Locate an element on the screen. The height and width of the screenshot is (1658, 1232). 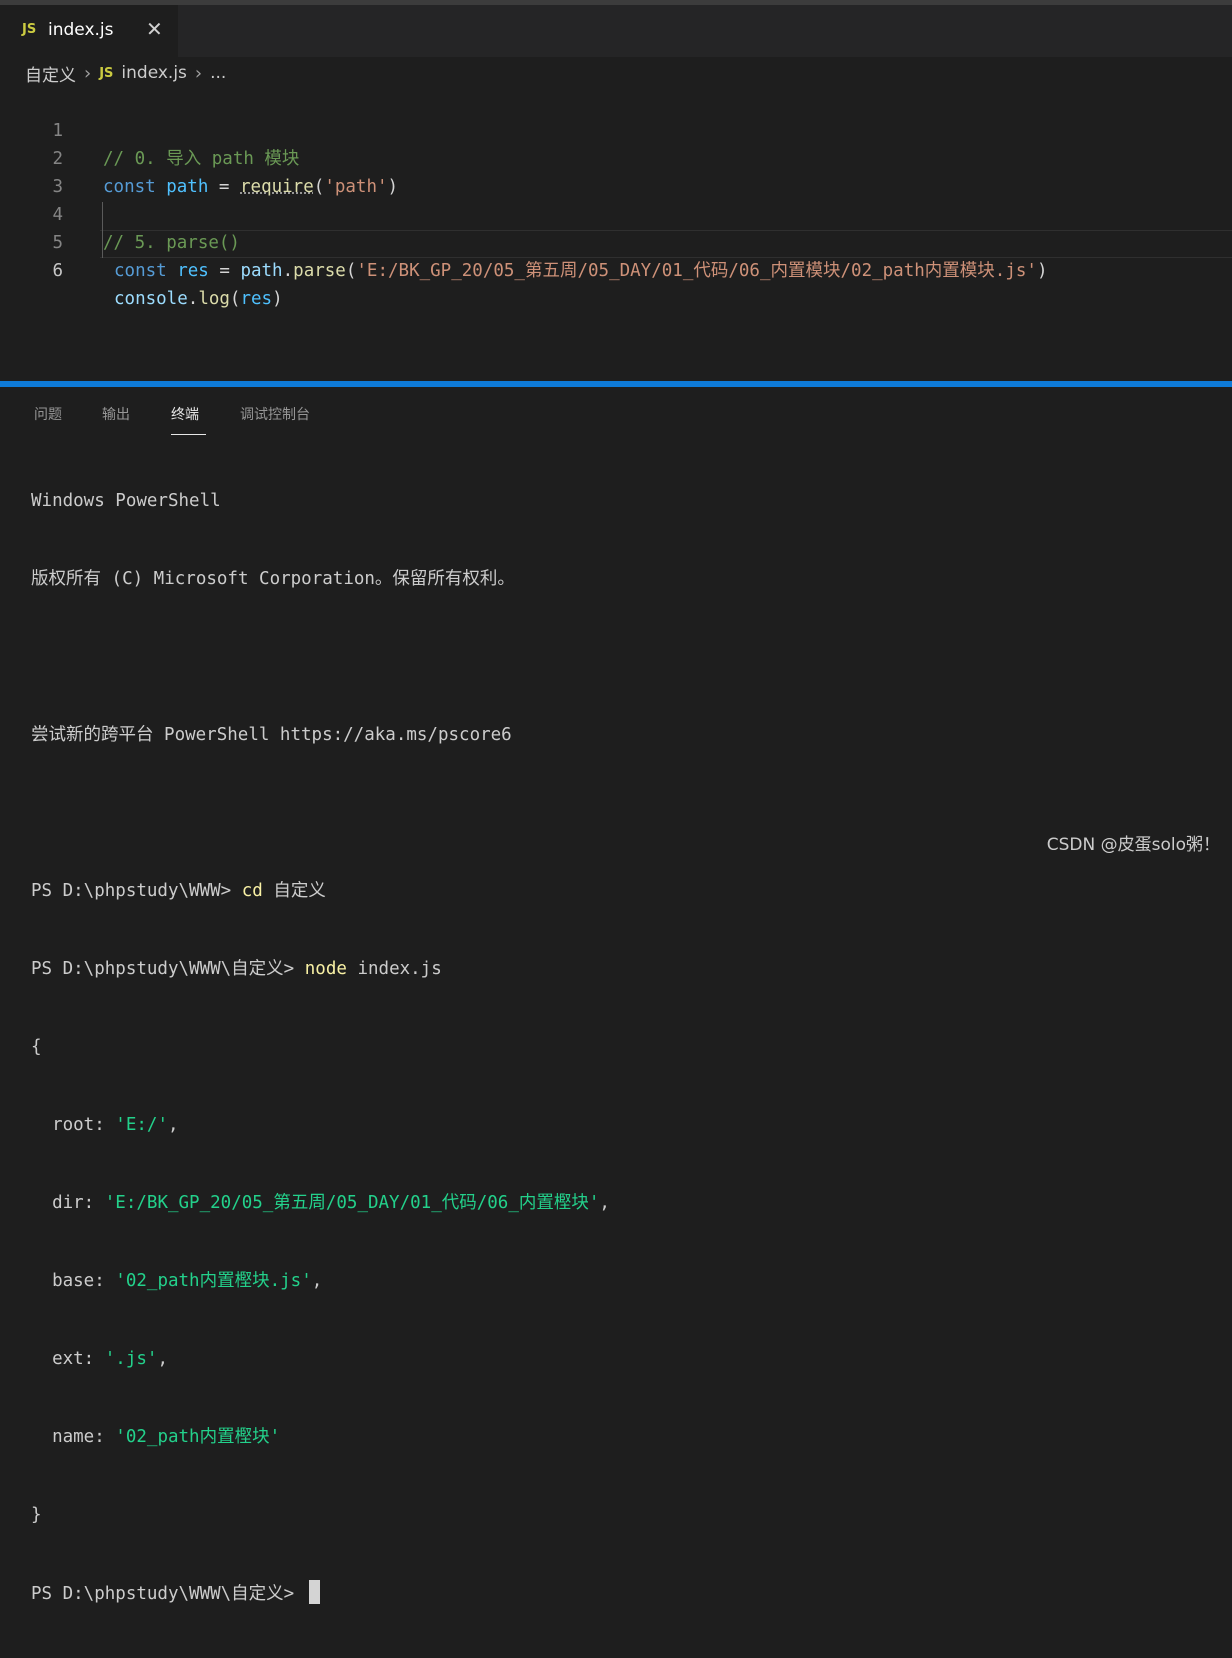
terminal-cursor is located at coordinates (314, 1592).